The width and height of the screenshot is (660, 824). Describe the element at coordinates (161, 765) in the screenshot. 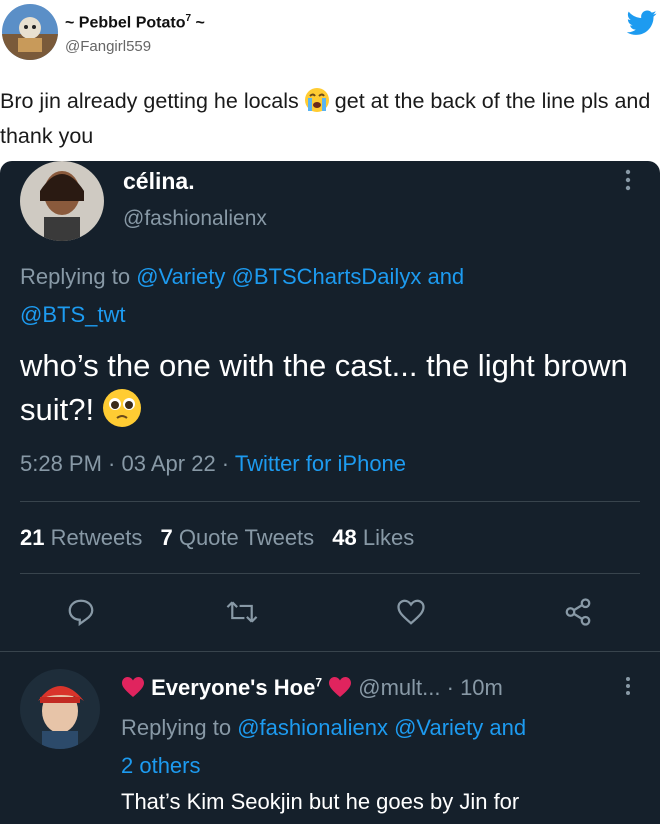

I see `others-link: 2 others` at that location.